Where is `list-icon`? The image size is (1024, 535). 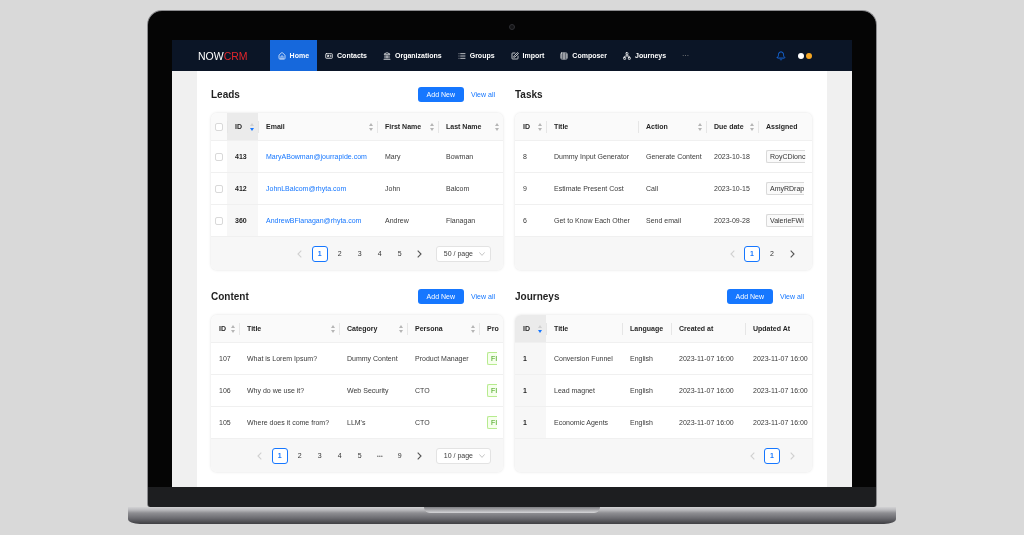 list-icon is located at coordinates (461, 55).